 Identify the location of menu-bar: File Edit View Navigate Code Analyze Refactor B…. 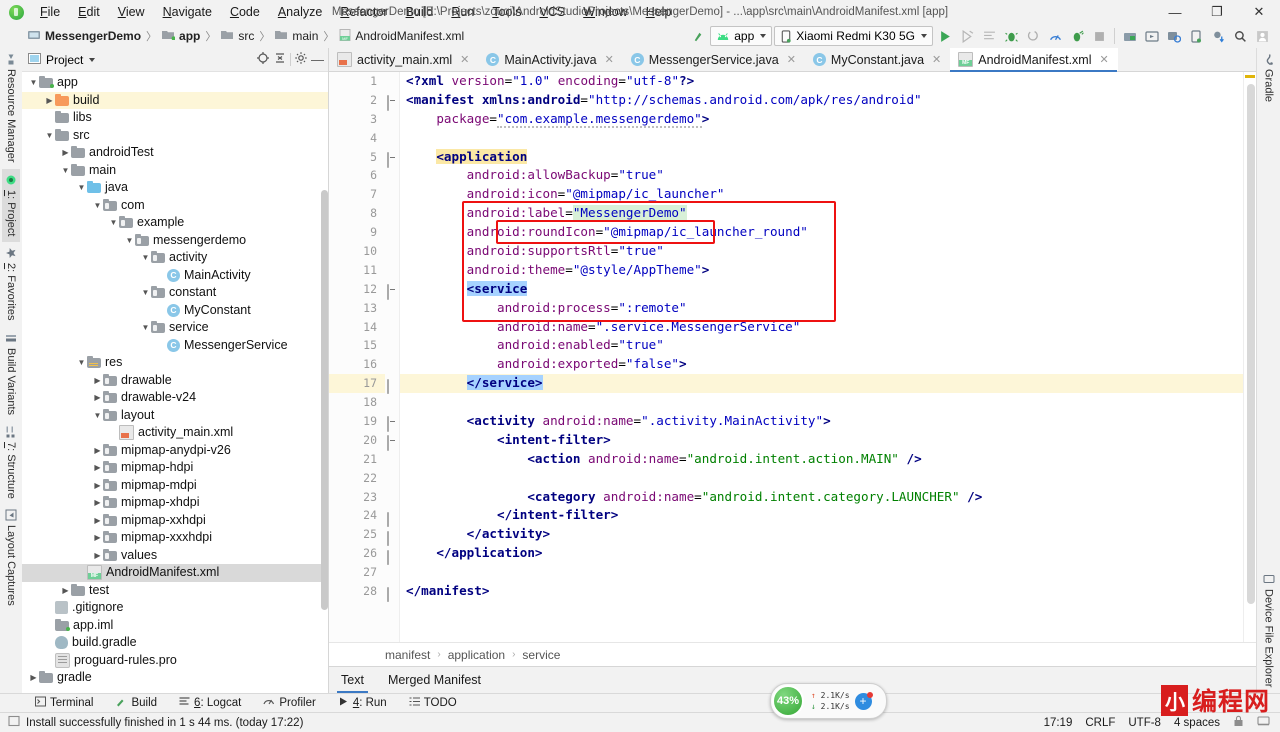
(355, 12).